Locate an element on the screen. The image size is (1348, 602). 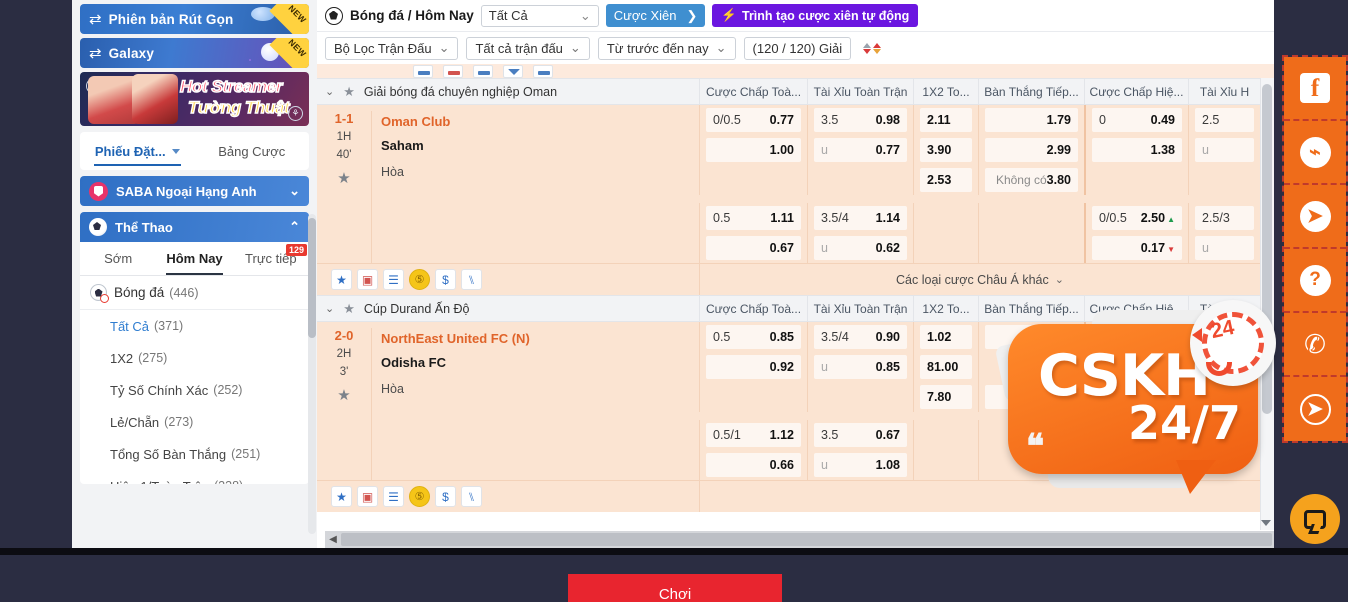
auto-parlay-button: ⚡ Trình tạo cược xiên tự động is located at coordinates (815, 15).